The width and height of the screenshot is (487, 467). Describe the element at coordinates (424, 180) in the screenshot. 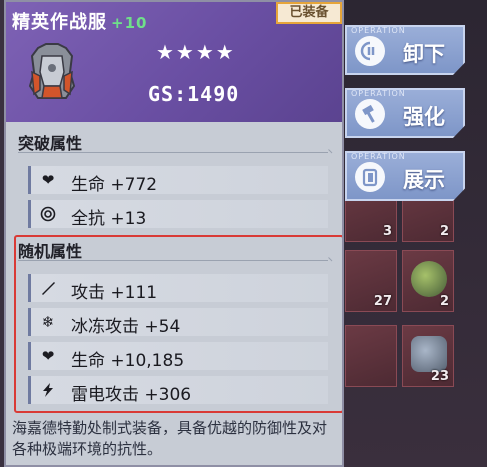

I see `display-label: 展示` at that location.